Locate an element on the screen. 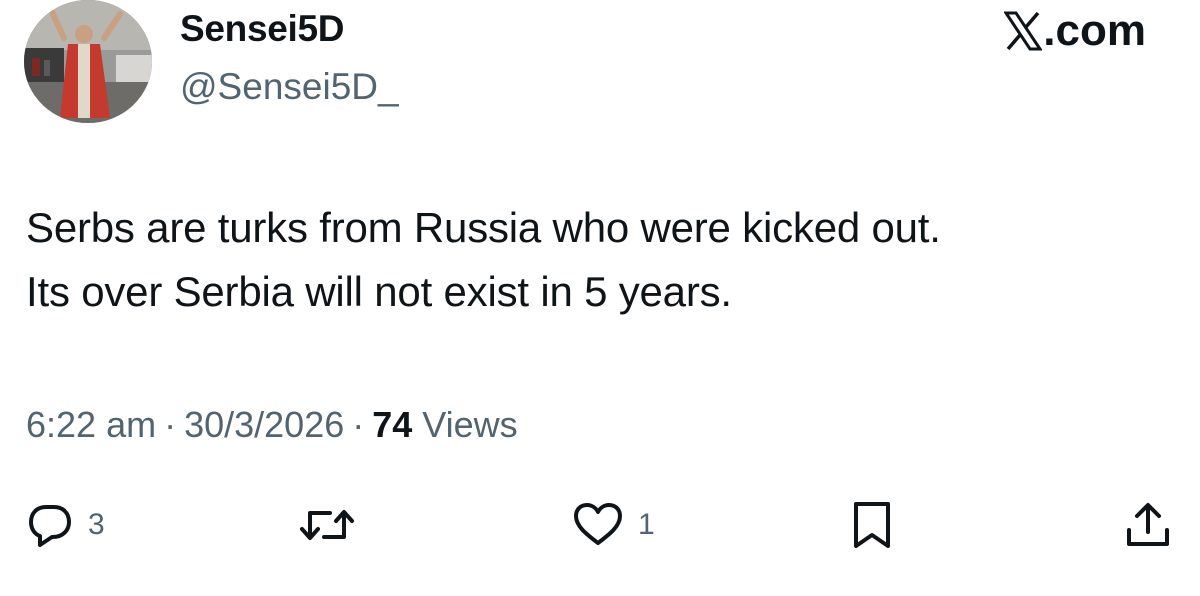  avatar-image is located at coordinates (88, 61).